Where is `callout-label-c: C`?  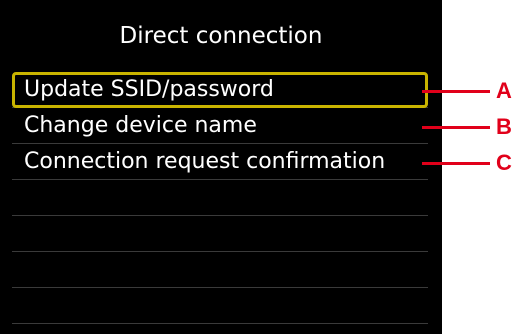 callout-label-c: C is located at coordinates (504, 162).